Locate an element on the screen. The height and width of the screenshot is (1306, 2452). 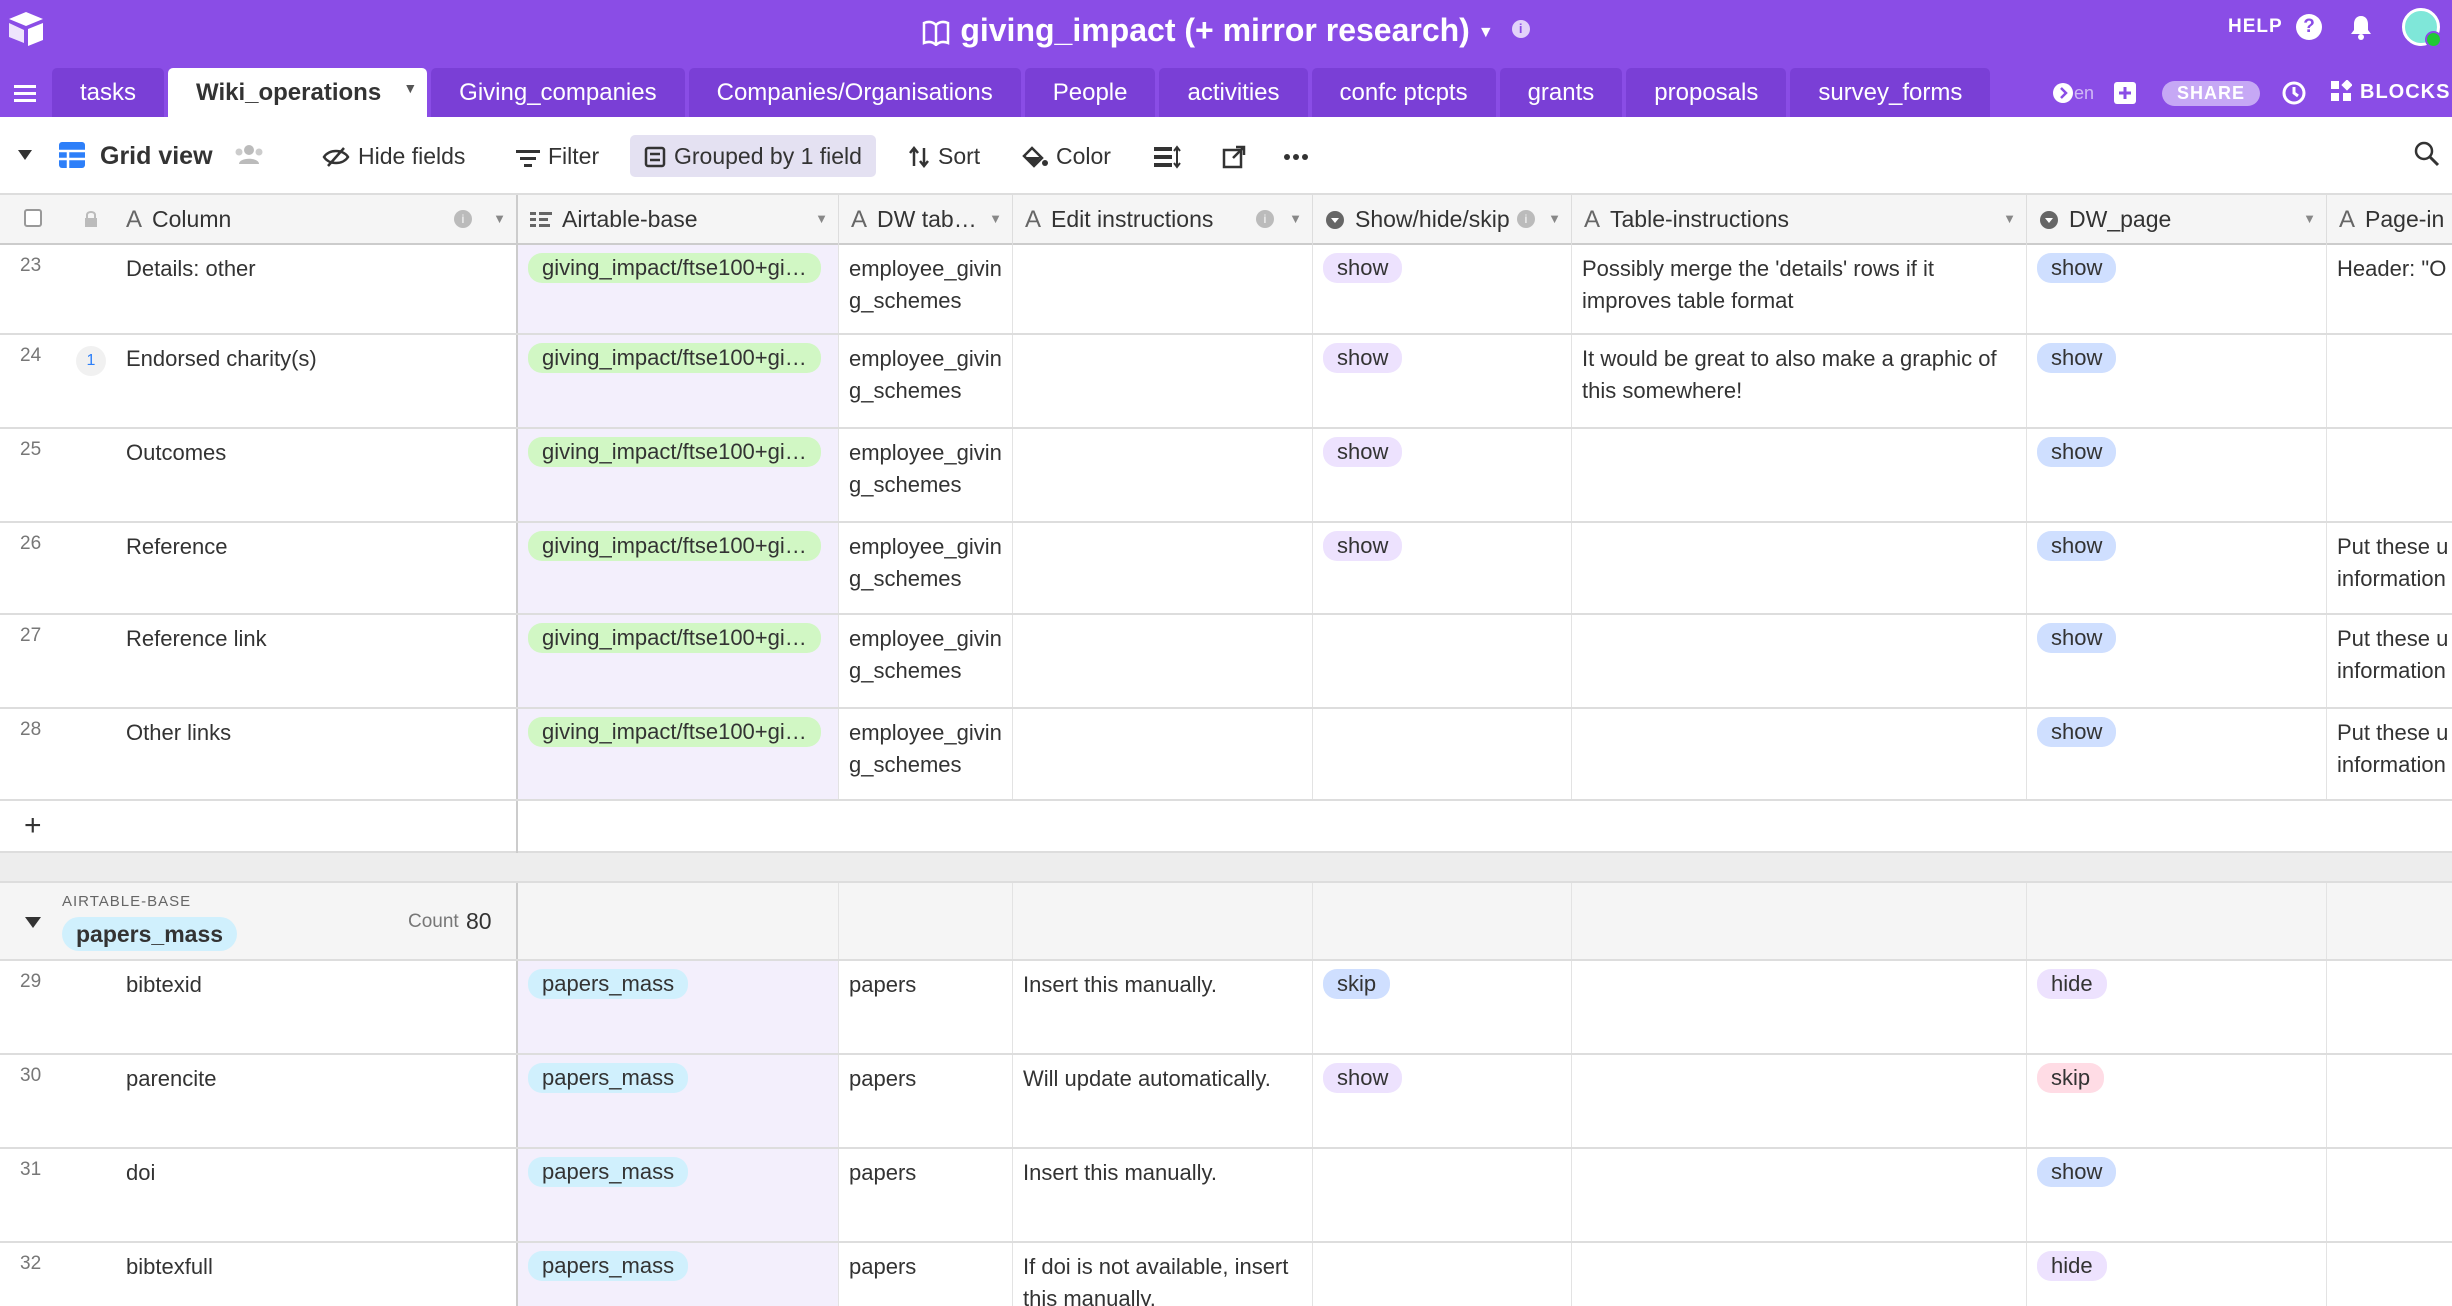
tab-giving-companies: Giving_companies is located at coordinates (558, 92).